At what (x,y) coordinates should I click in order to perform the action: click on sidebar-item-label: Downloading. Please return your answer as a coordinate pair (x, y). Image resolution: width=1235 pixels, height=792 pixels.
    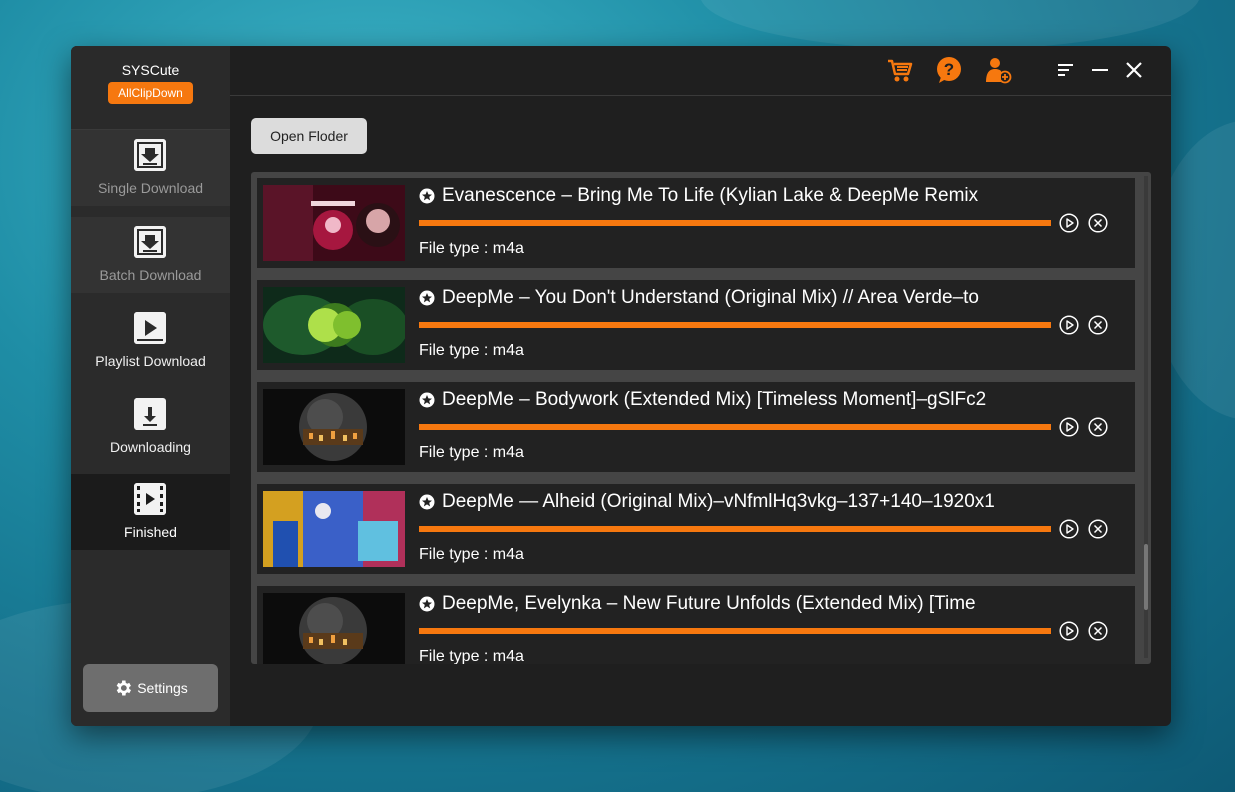
    Looking at the image, I should click on (150, 447).